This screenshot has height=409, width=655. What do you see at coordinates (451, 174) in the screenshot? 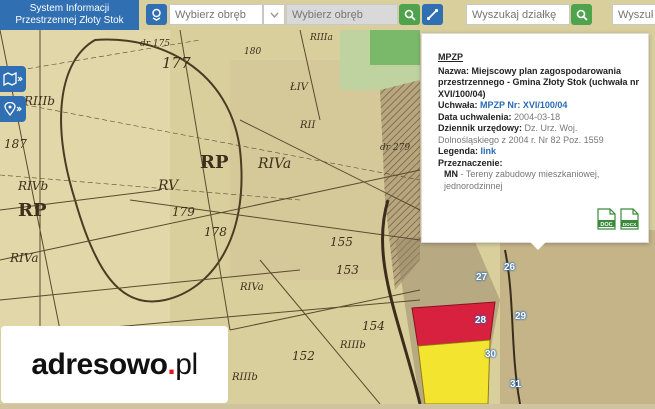
I see `purpose-code: MN` at bounding box center [451, 174].